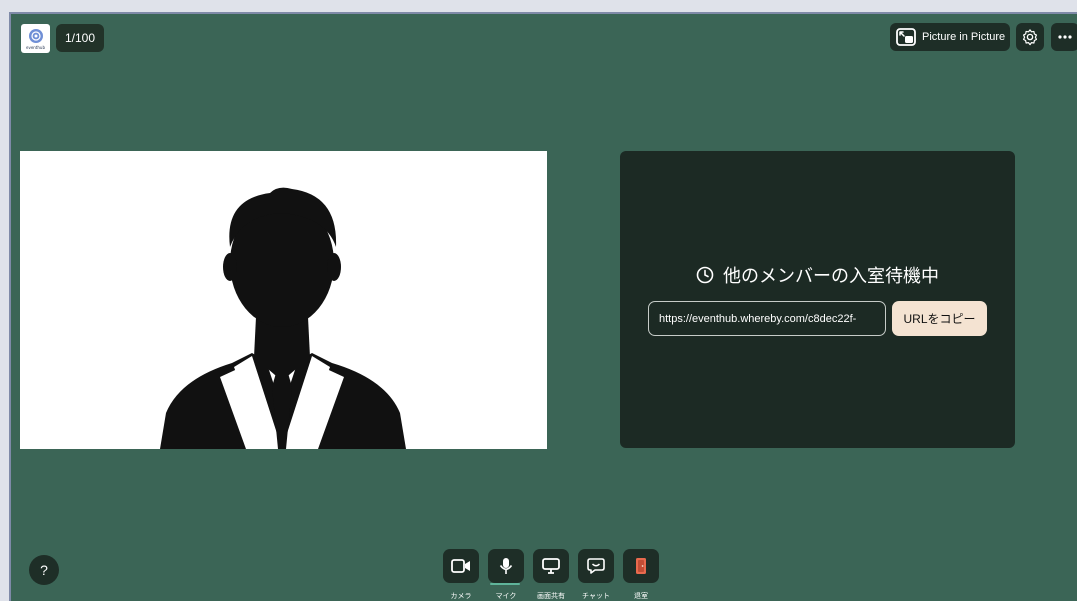 The width and height of the screenshot is (1077, 601). I want to click on microphone-button, so click(506, 566).